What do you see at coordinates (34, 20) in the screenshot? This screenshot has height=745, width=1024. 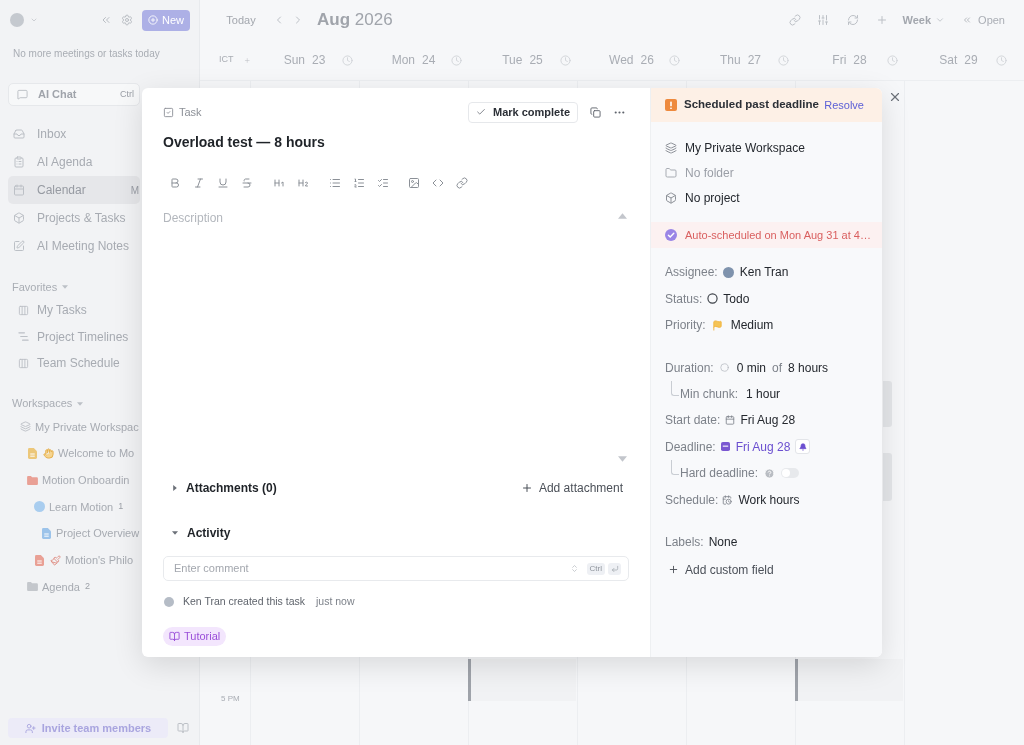 I see `caret-icon` at bounding box center [34, 20].